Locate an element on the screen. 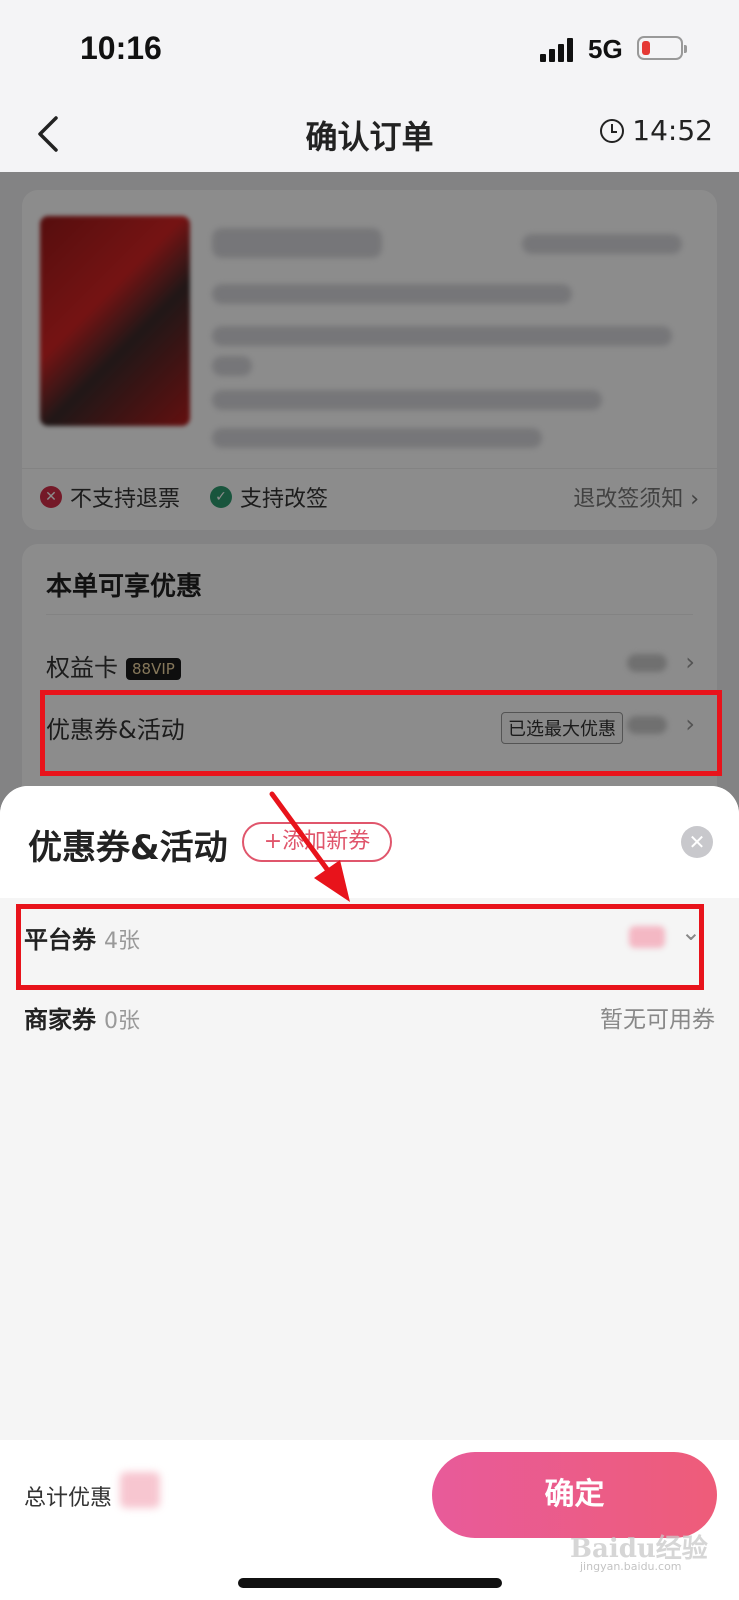  watermark-url: jingyan.baidu.com is located at coordinates (631, 1566).